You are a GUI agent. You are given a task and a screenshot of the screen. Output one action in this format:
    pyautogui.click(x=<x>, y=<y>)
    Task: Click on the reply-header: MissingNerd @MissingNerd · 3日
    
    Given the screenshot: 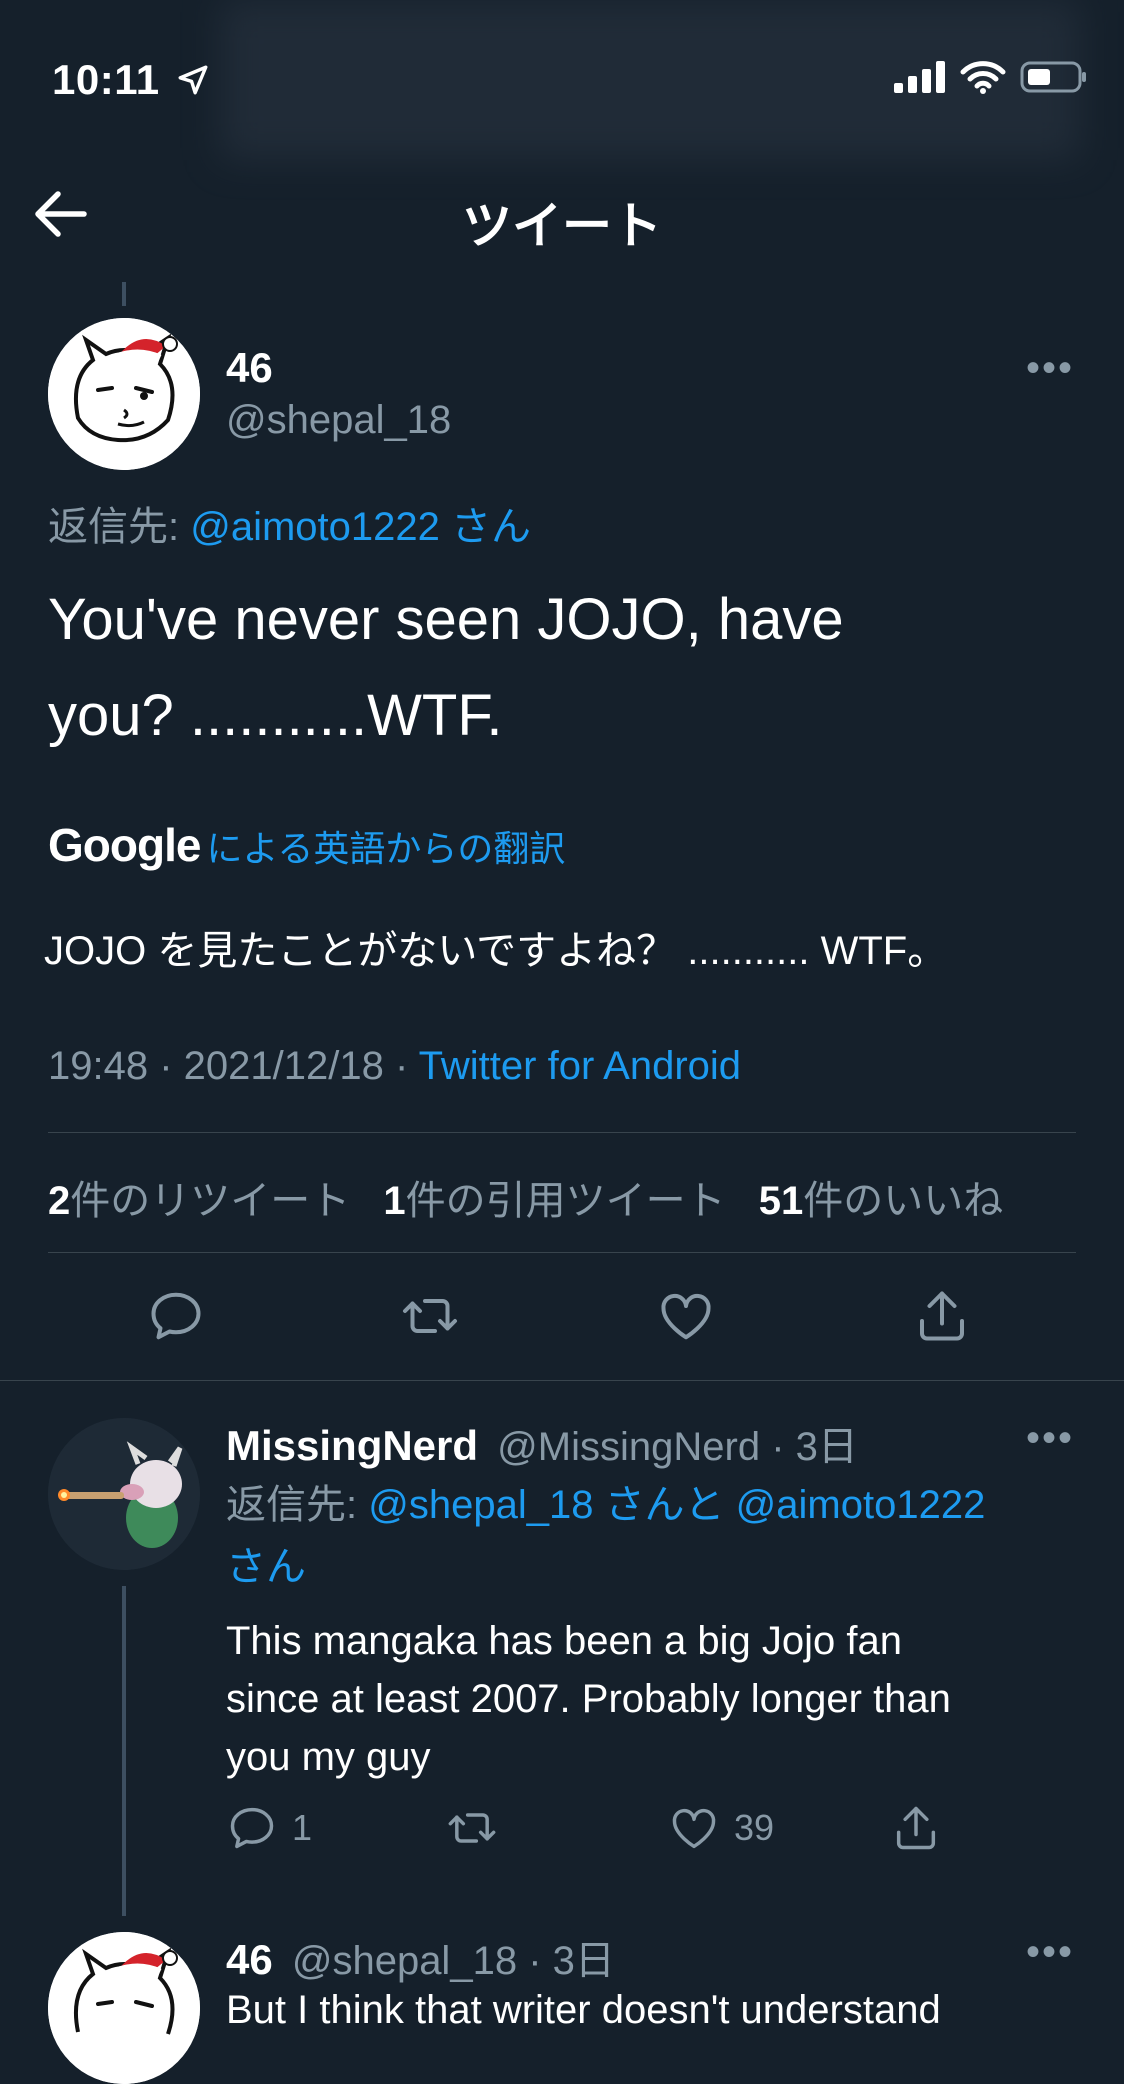 What is the action you would take?
    pyautogui.click(x=542, y=1443)
    